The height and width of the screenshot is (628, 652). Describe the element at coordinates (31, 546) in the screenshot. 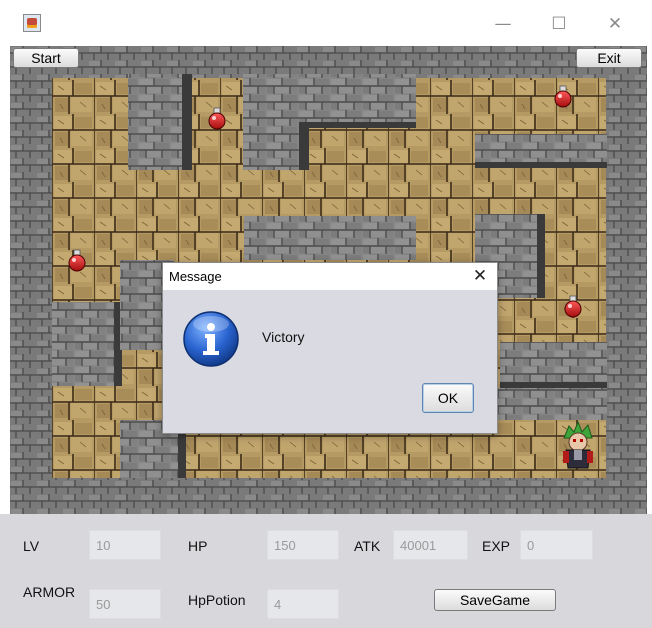

I see `lv-label: LV` at that location.